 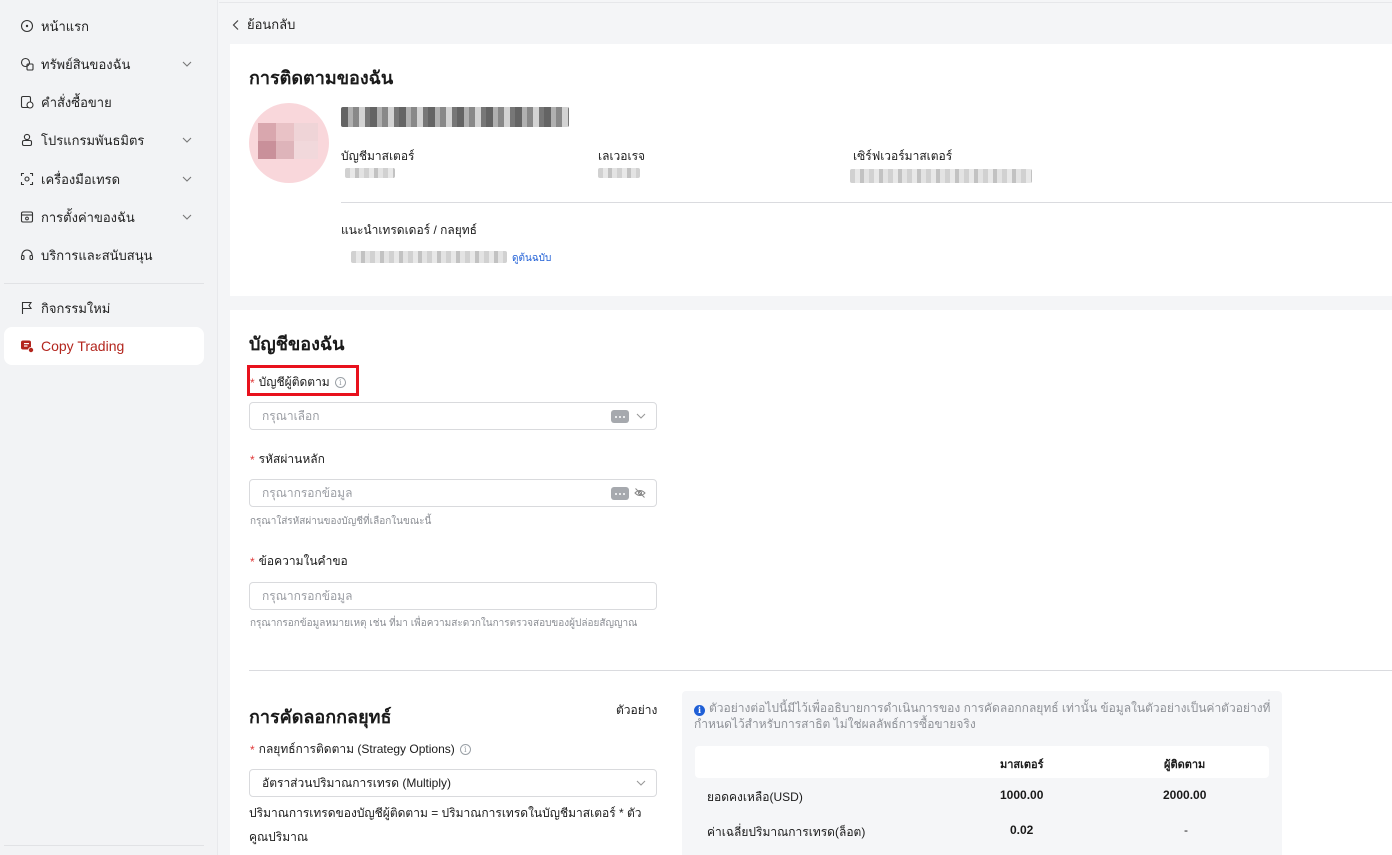 I want to click on master-server-value-redacted, so click(x=941, y=176).